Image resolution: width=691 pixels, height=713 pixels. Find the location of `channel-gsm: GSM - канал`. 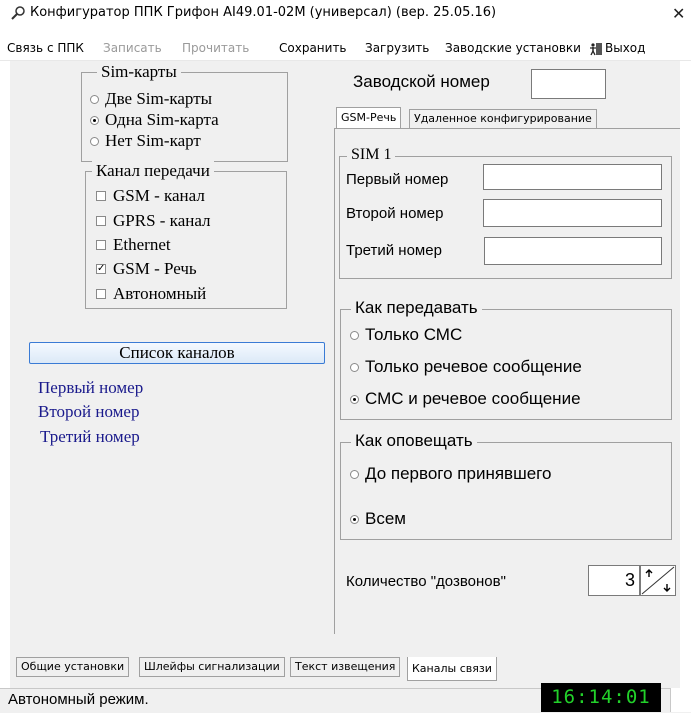

channel-gsm: GSM - канал is located at coordinates (150, 196).